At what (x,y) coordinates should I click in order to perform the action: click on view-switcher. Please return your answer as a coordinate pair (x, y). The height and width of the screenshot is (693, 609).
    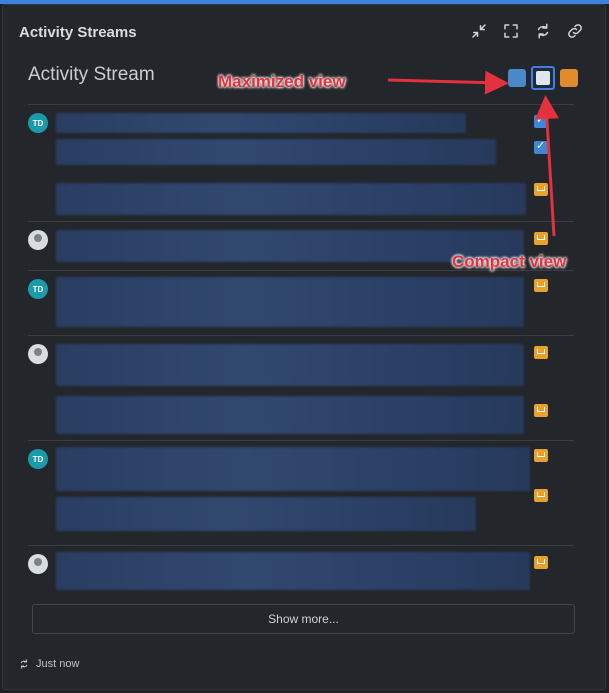
    Looking at the image, I should click on (543, 78).